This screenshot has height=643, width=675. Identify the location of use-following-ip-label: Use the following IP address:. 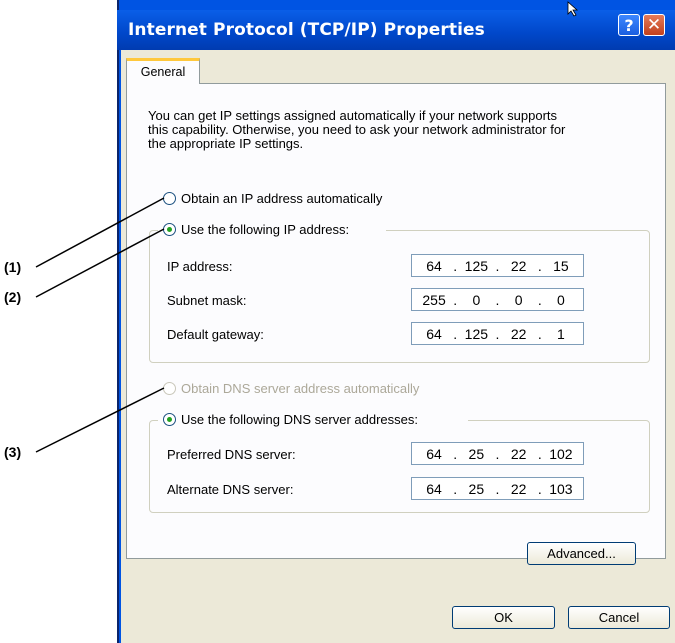
(265, 229).